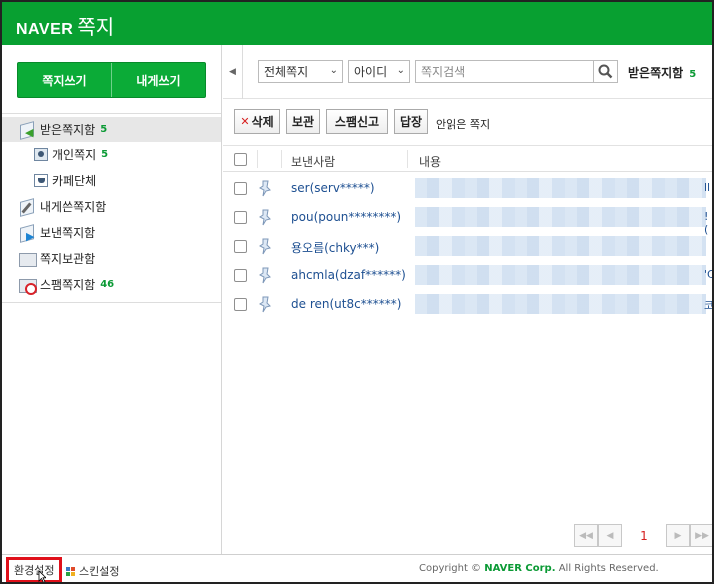  Describe the element at coordinates (27, 233) in the screenshot. I see `outbox-icon` at that location.